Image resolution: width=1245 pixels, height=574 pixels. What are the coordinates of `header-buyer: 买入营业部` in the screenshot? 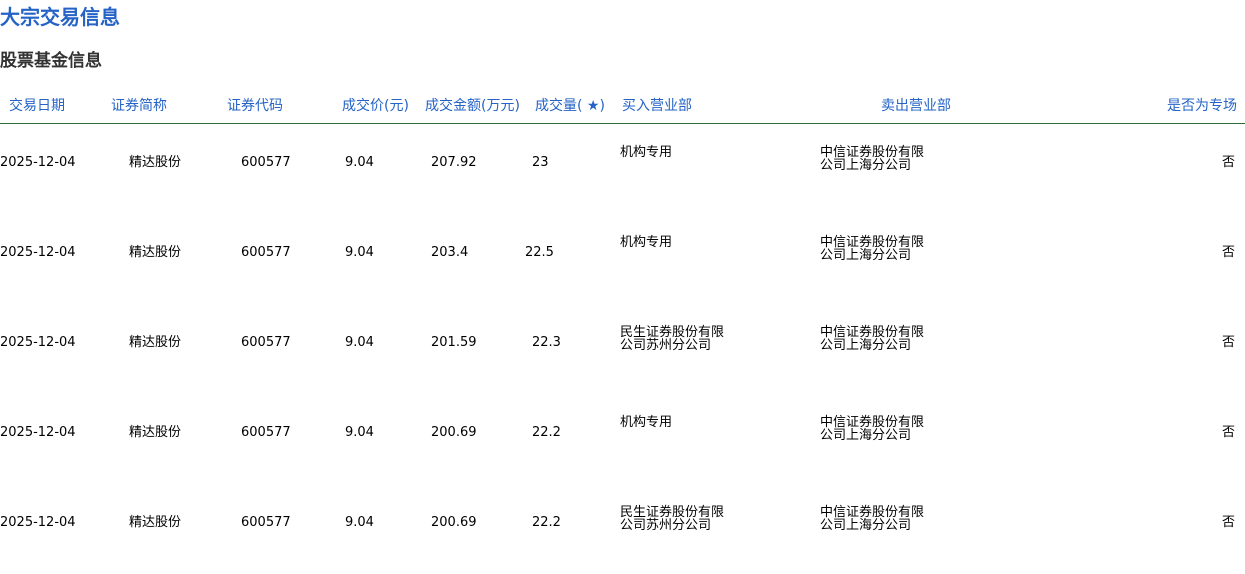 It's located at (657, 106).